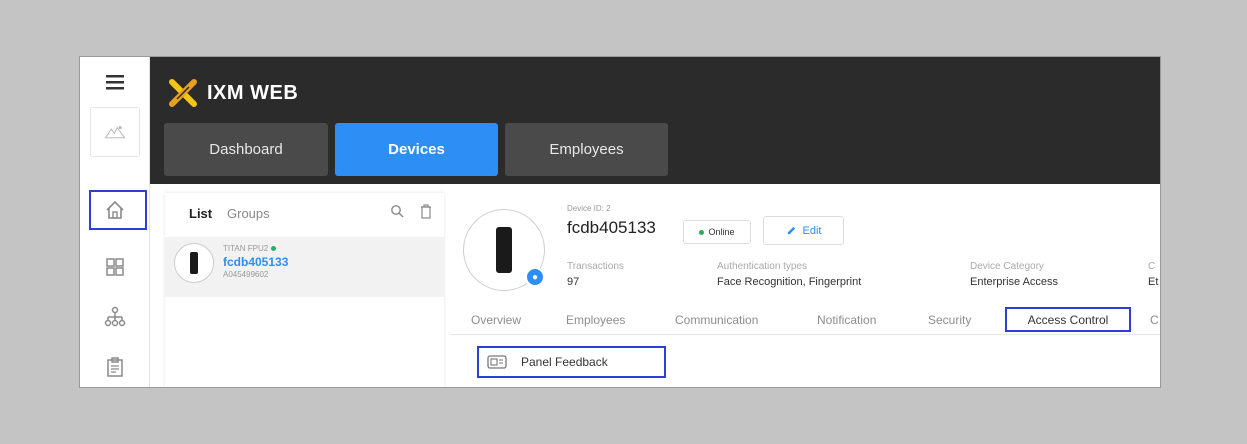 The height and width of the screenshot is (444, 1247). I want to click on edit-label: Edit, so click(812, 230).